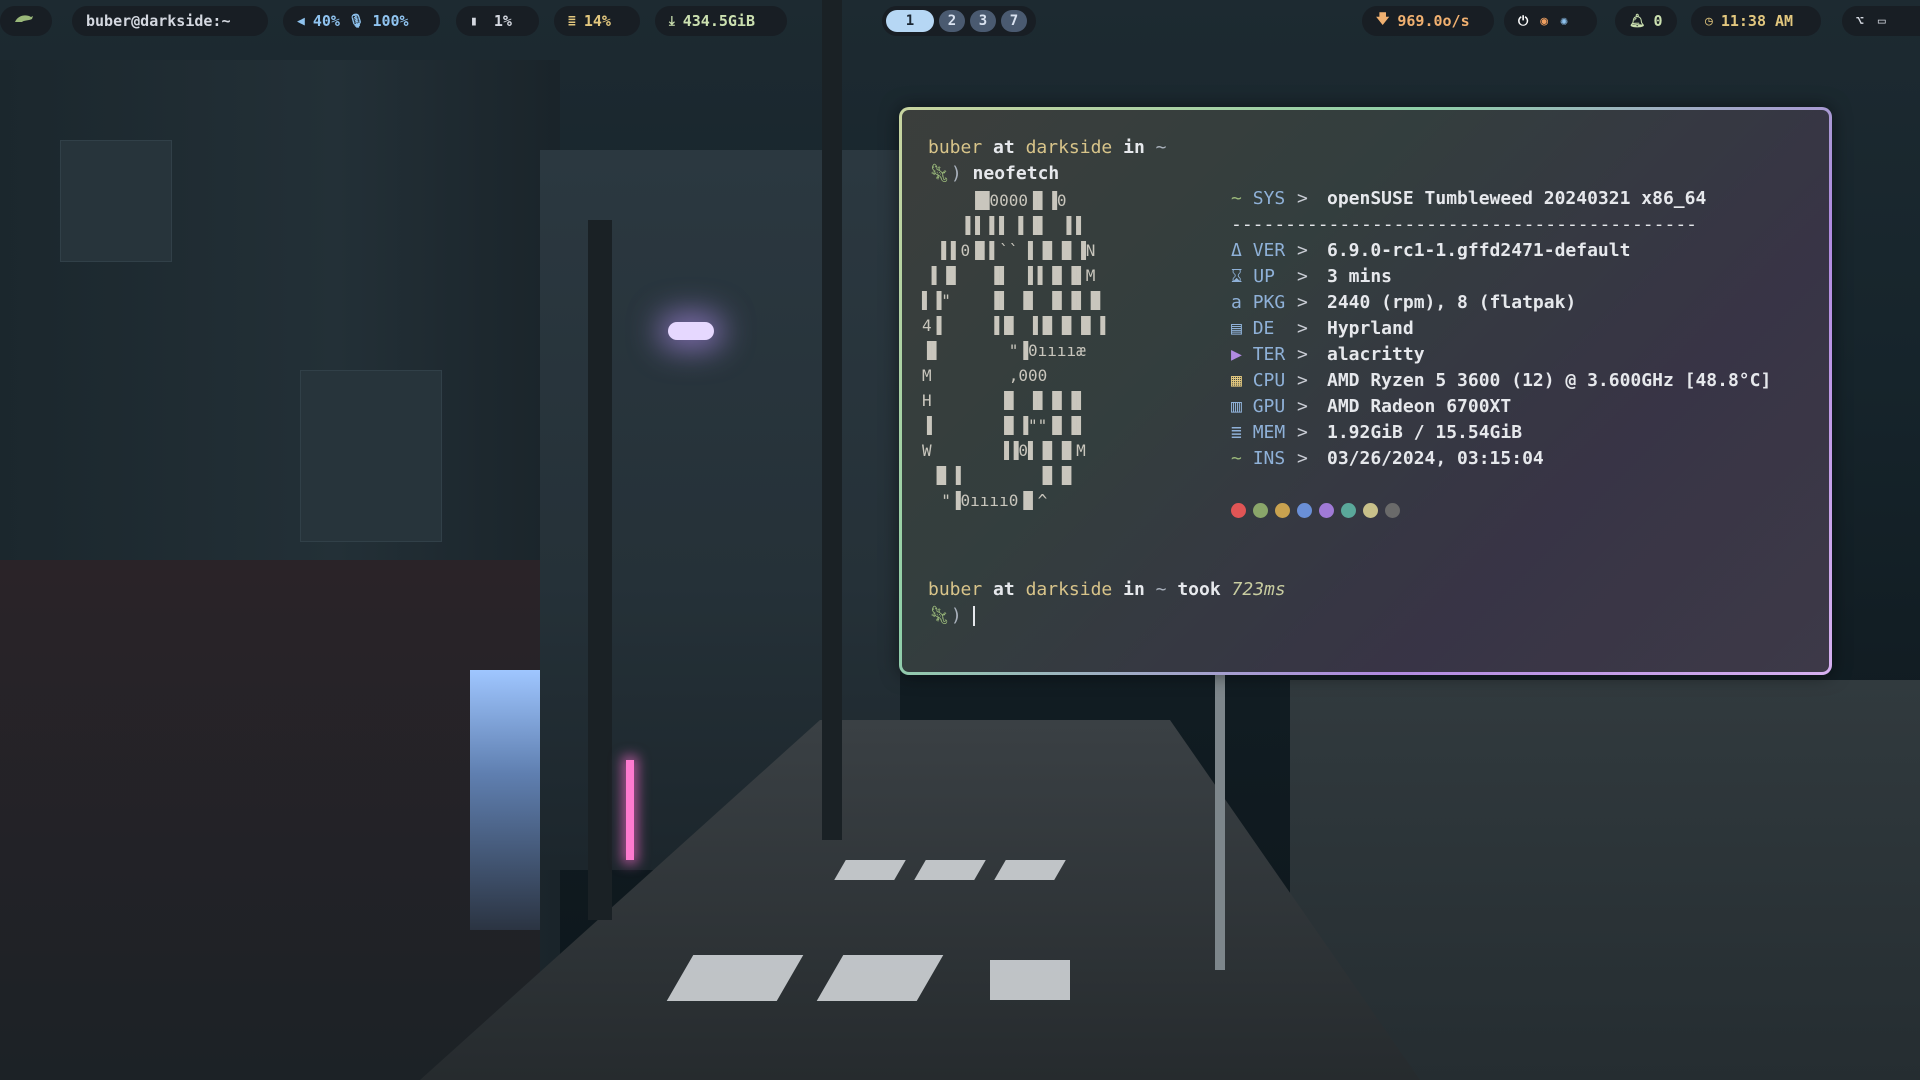 This screenshot has height=1080, width=1920. I want to click on clock-module: ◷ 11:38 AM, so click(1756, 21).